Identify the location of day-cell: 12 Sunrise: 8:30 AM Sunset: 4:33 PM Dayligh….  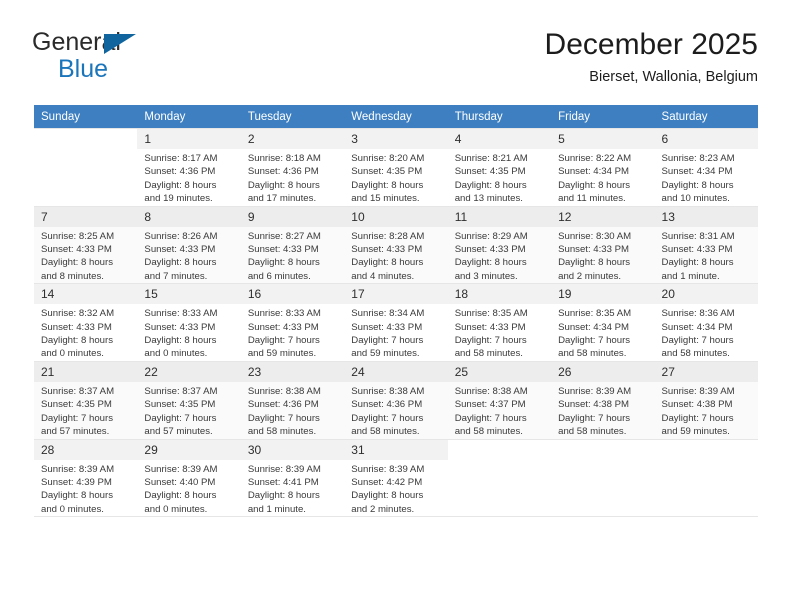
(603, 245).